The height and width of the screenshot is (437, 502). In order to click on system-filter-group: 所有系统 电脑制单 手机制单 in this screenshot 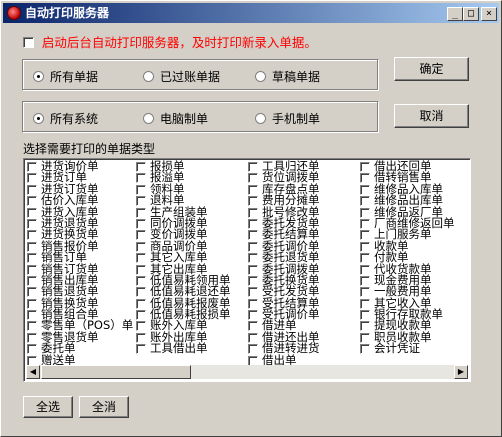, I will do `click(200, 117)`.